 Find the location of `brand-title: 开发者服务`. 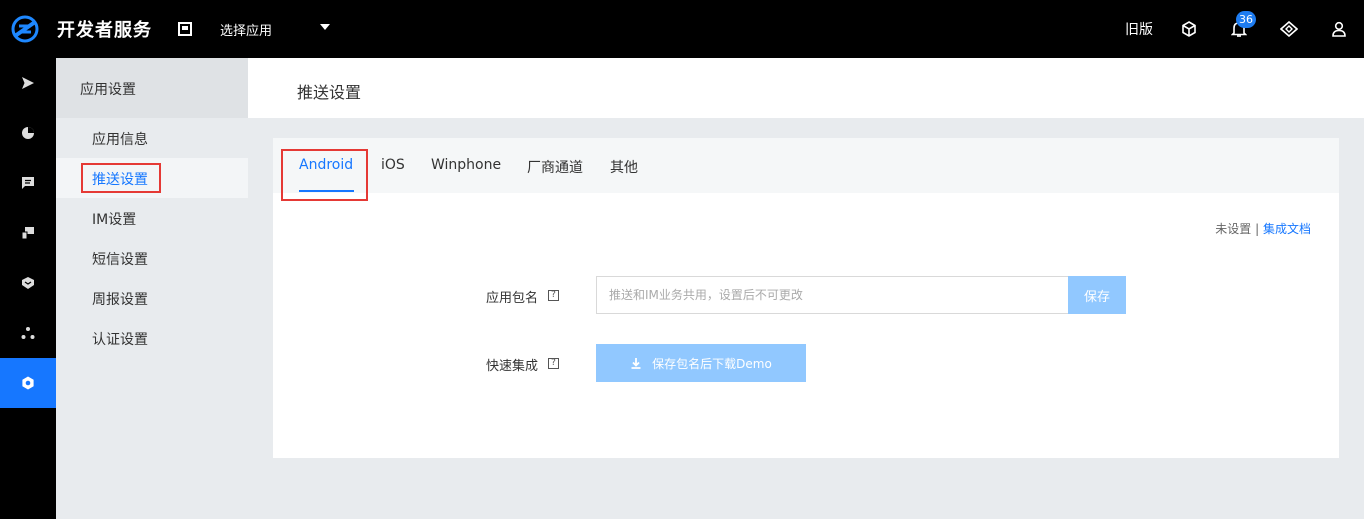

brand-title: 开发者服务 is located at coordinates (104, 30).